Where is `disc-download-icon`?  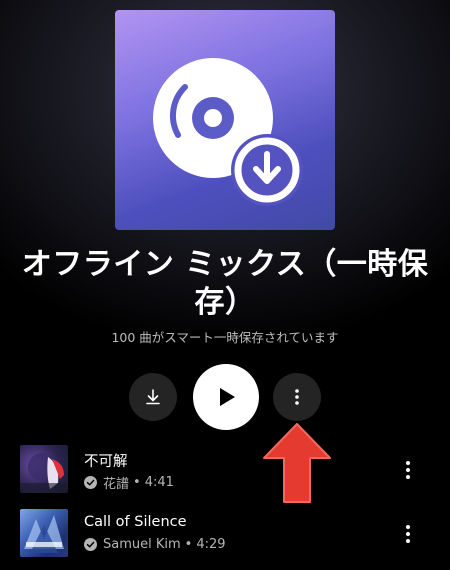 disc-download-icon is located at coordinates (228, 132).